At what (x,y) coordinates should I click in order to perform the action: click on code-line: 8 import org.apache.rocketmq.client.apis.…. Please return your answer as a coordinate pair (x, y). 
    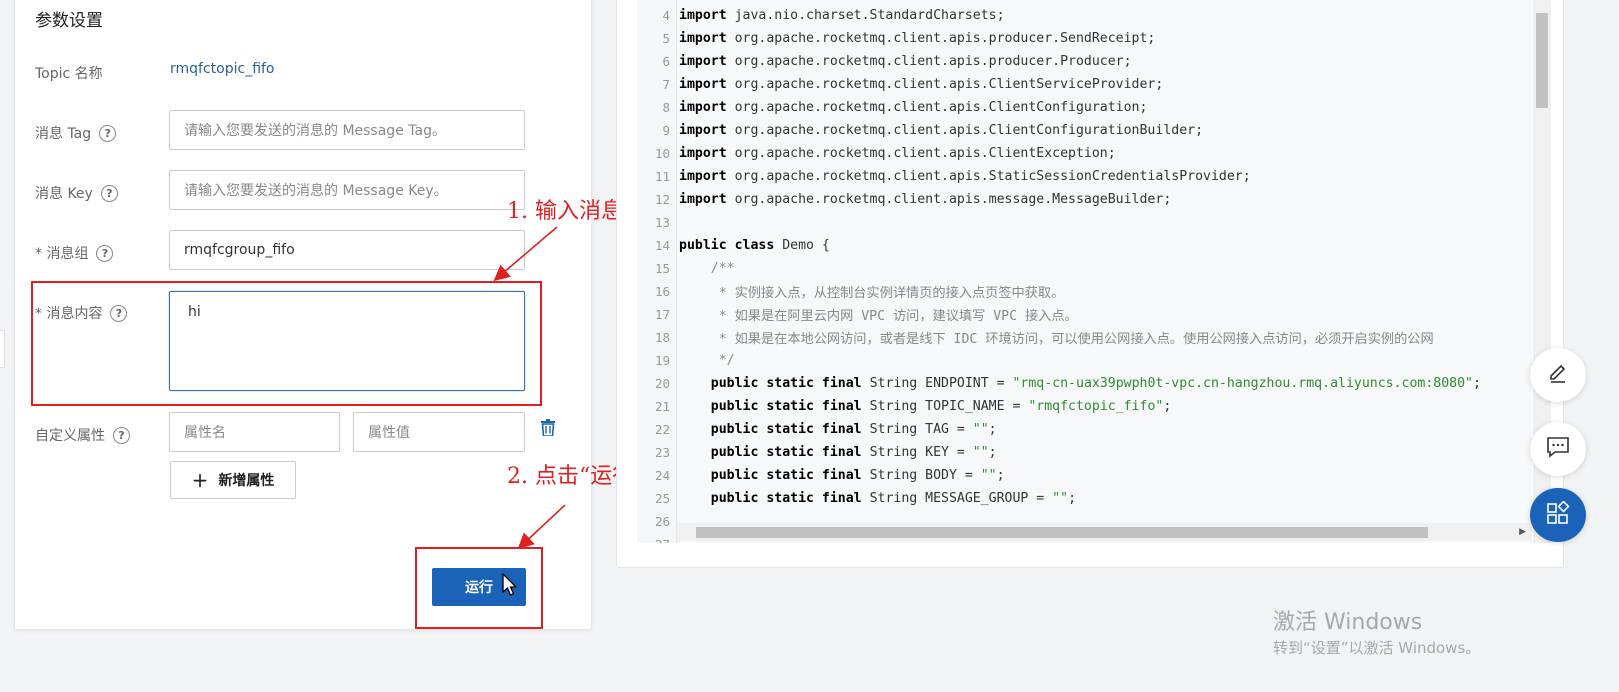
    Looking at the image, I should click on (892, 107).